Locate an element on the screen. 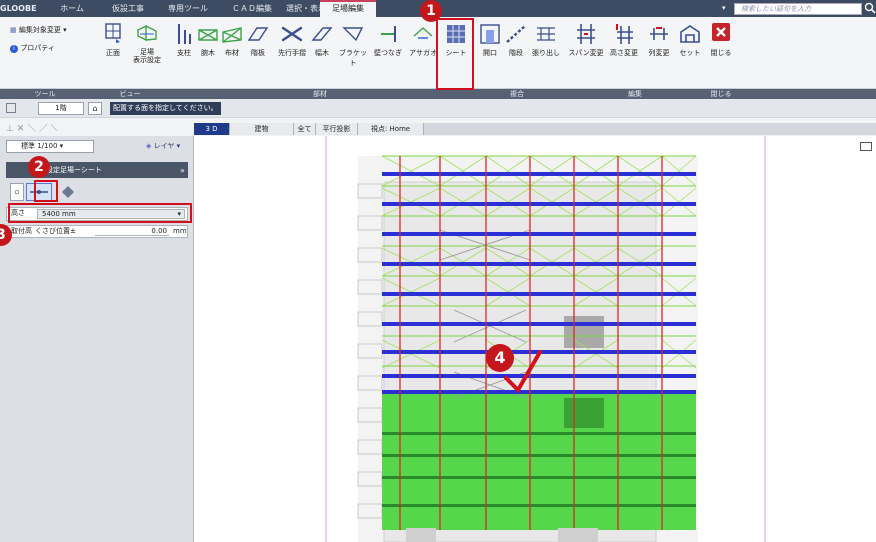 The height and width of the screenshot is (542, 876). highlight-line-mode is located at coordinates (46, 191).